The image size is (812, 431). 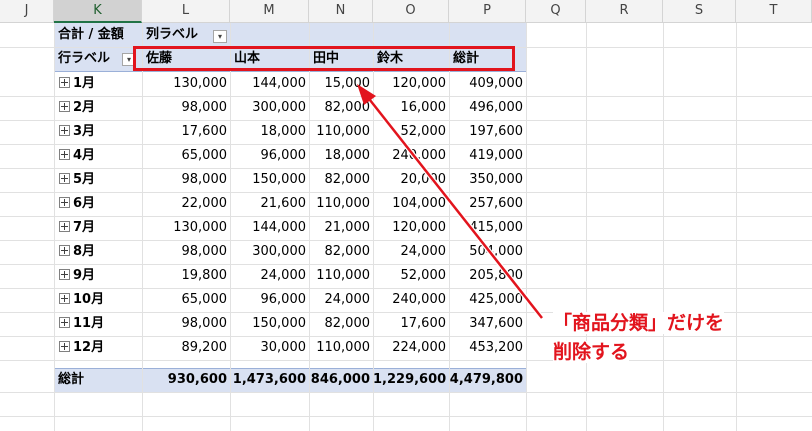 I want to click on annotation-line-1: 「商品分類」だけを, so click(x=639, y=323).